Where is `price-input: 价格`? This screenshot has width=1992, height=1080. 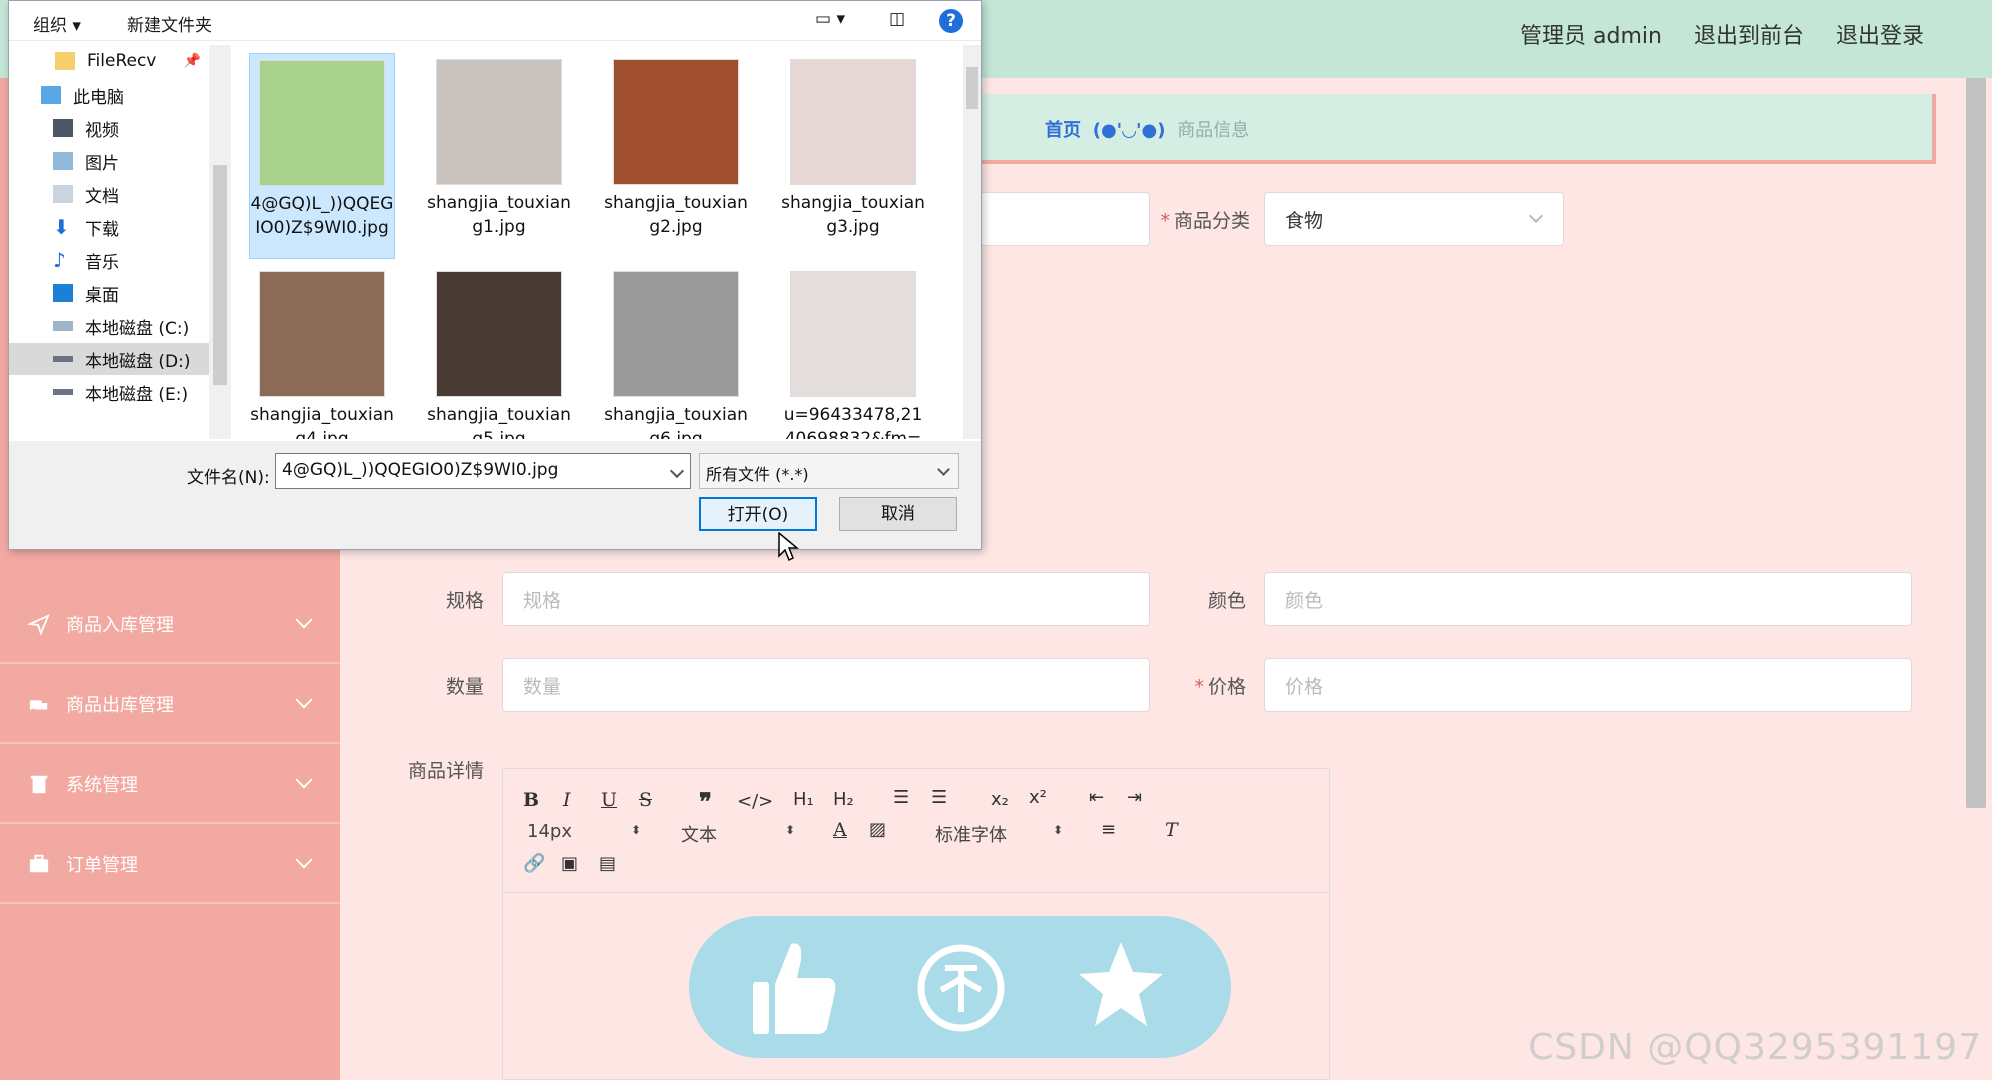
price-input: 价格 is located at coordinates (1588, 685).